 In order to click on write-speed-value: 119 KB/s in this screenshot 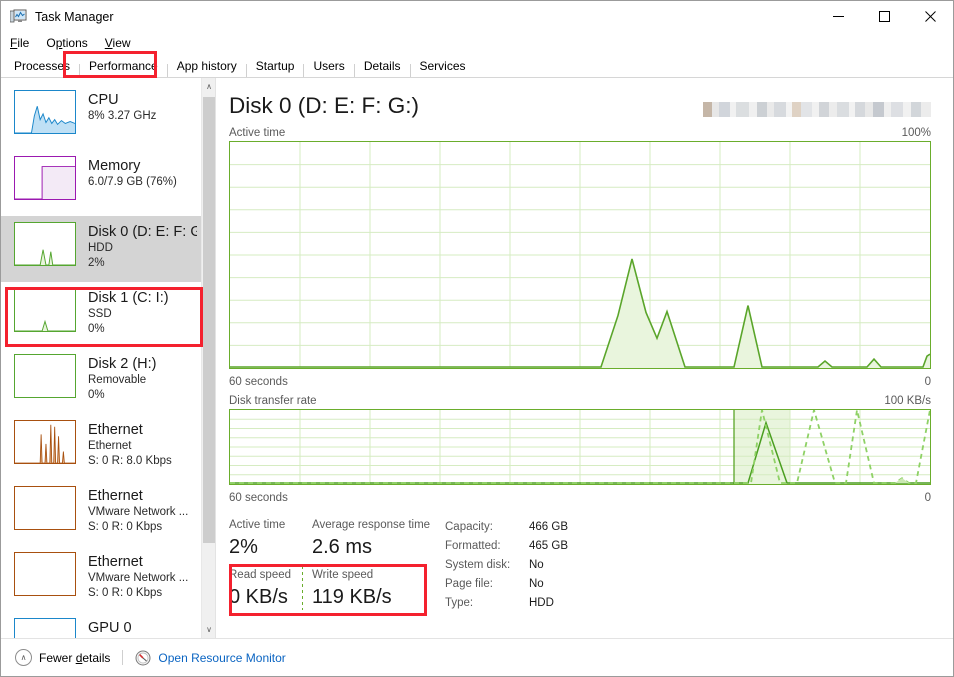, I will do `click(352, 597)`.